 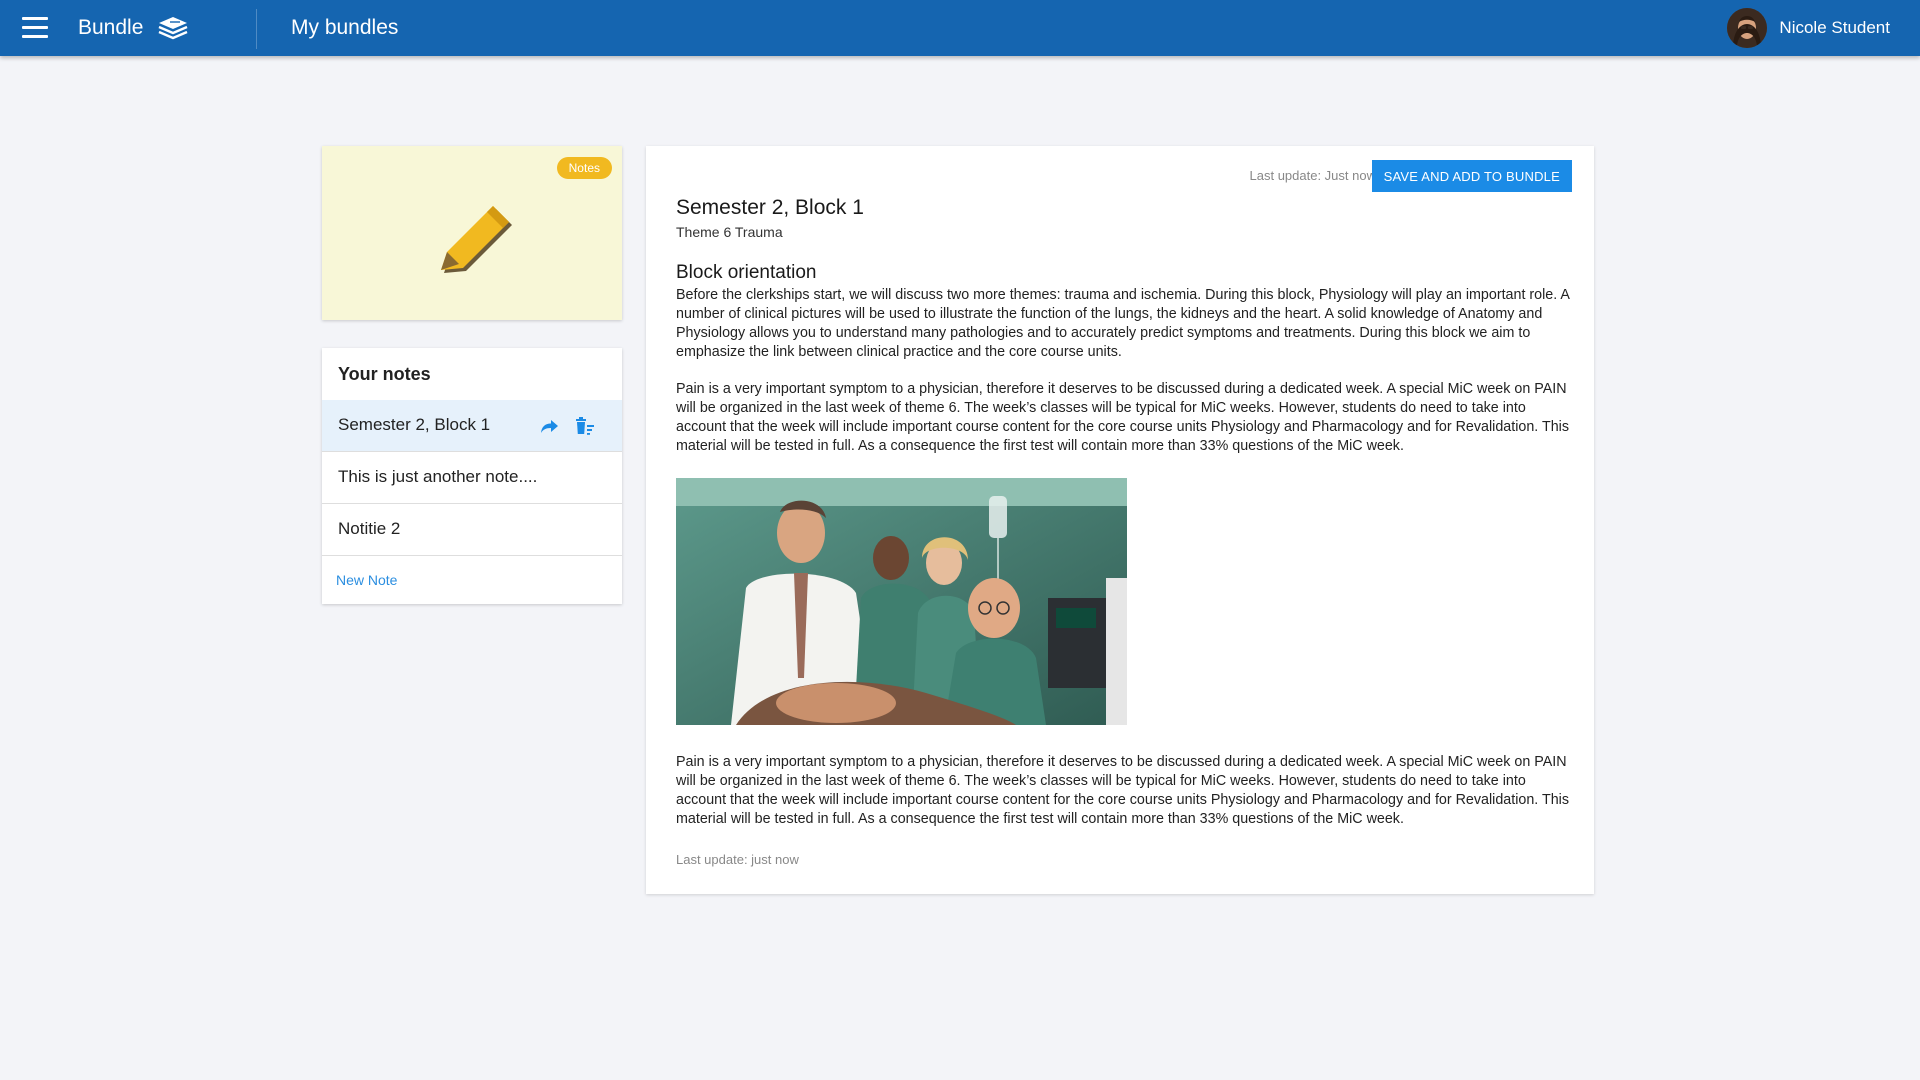 I want to click on section-title: Block orientation, so click(x=746, y=272).